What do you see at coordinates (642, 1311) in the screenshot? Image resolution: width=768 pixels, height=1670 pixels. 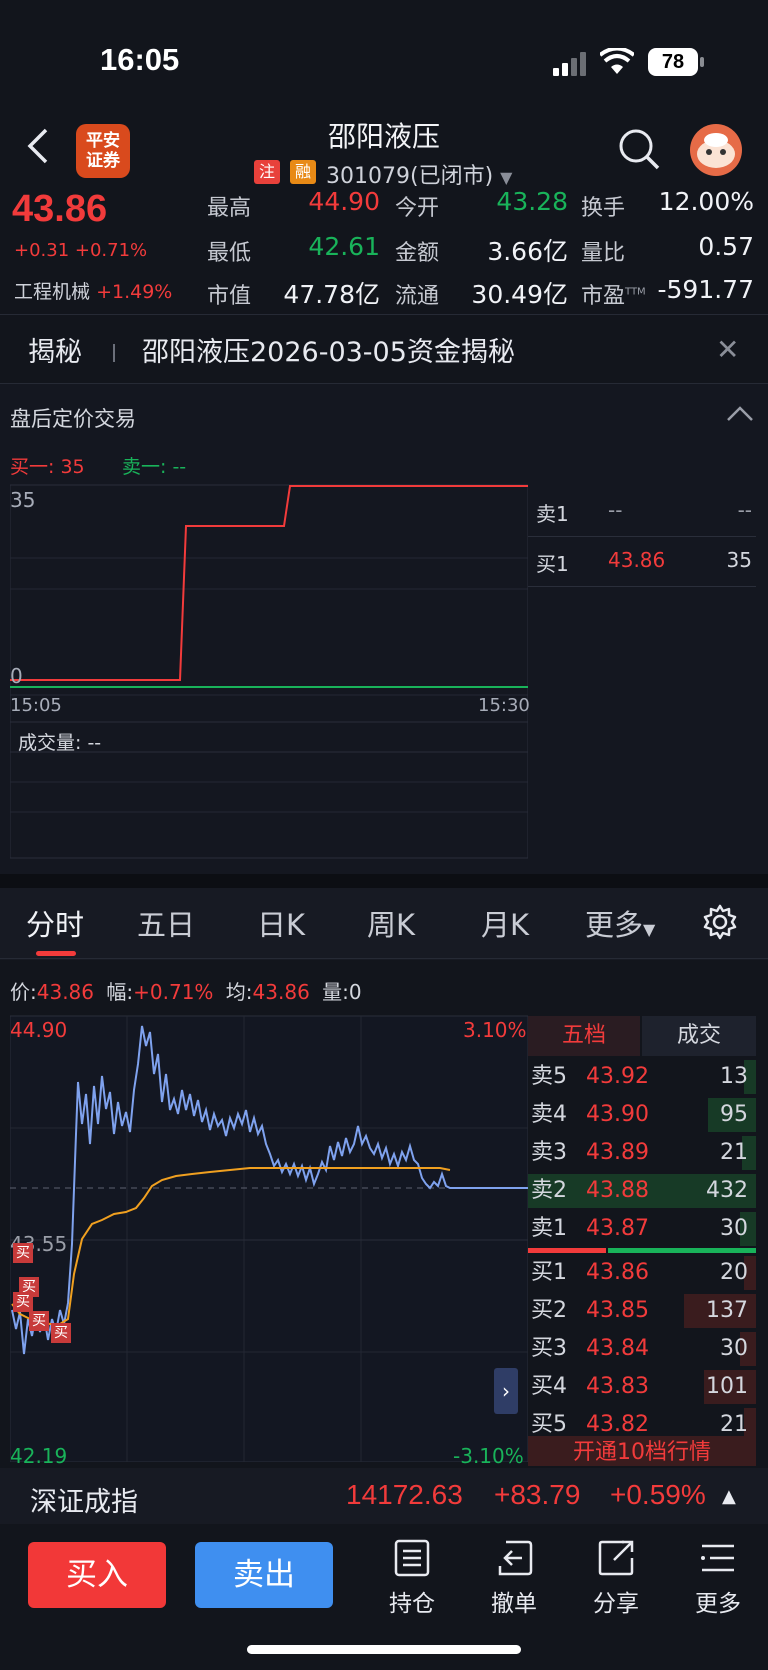 I see `bid-row: 买2 43.85 137` at bounding box center [642, 1311].